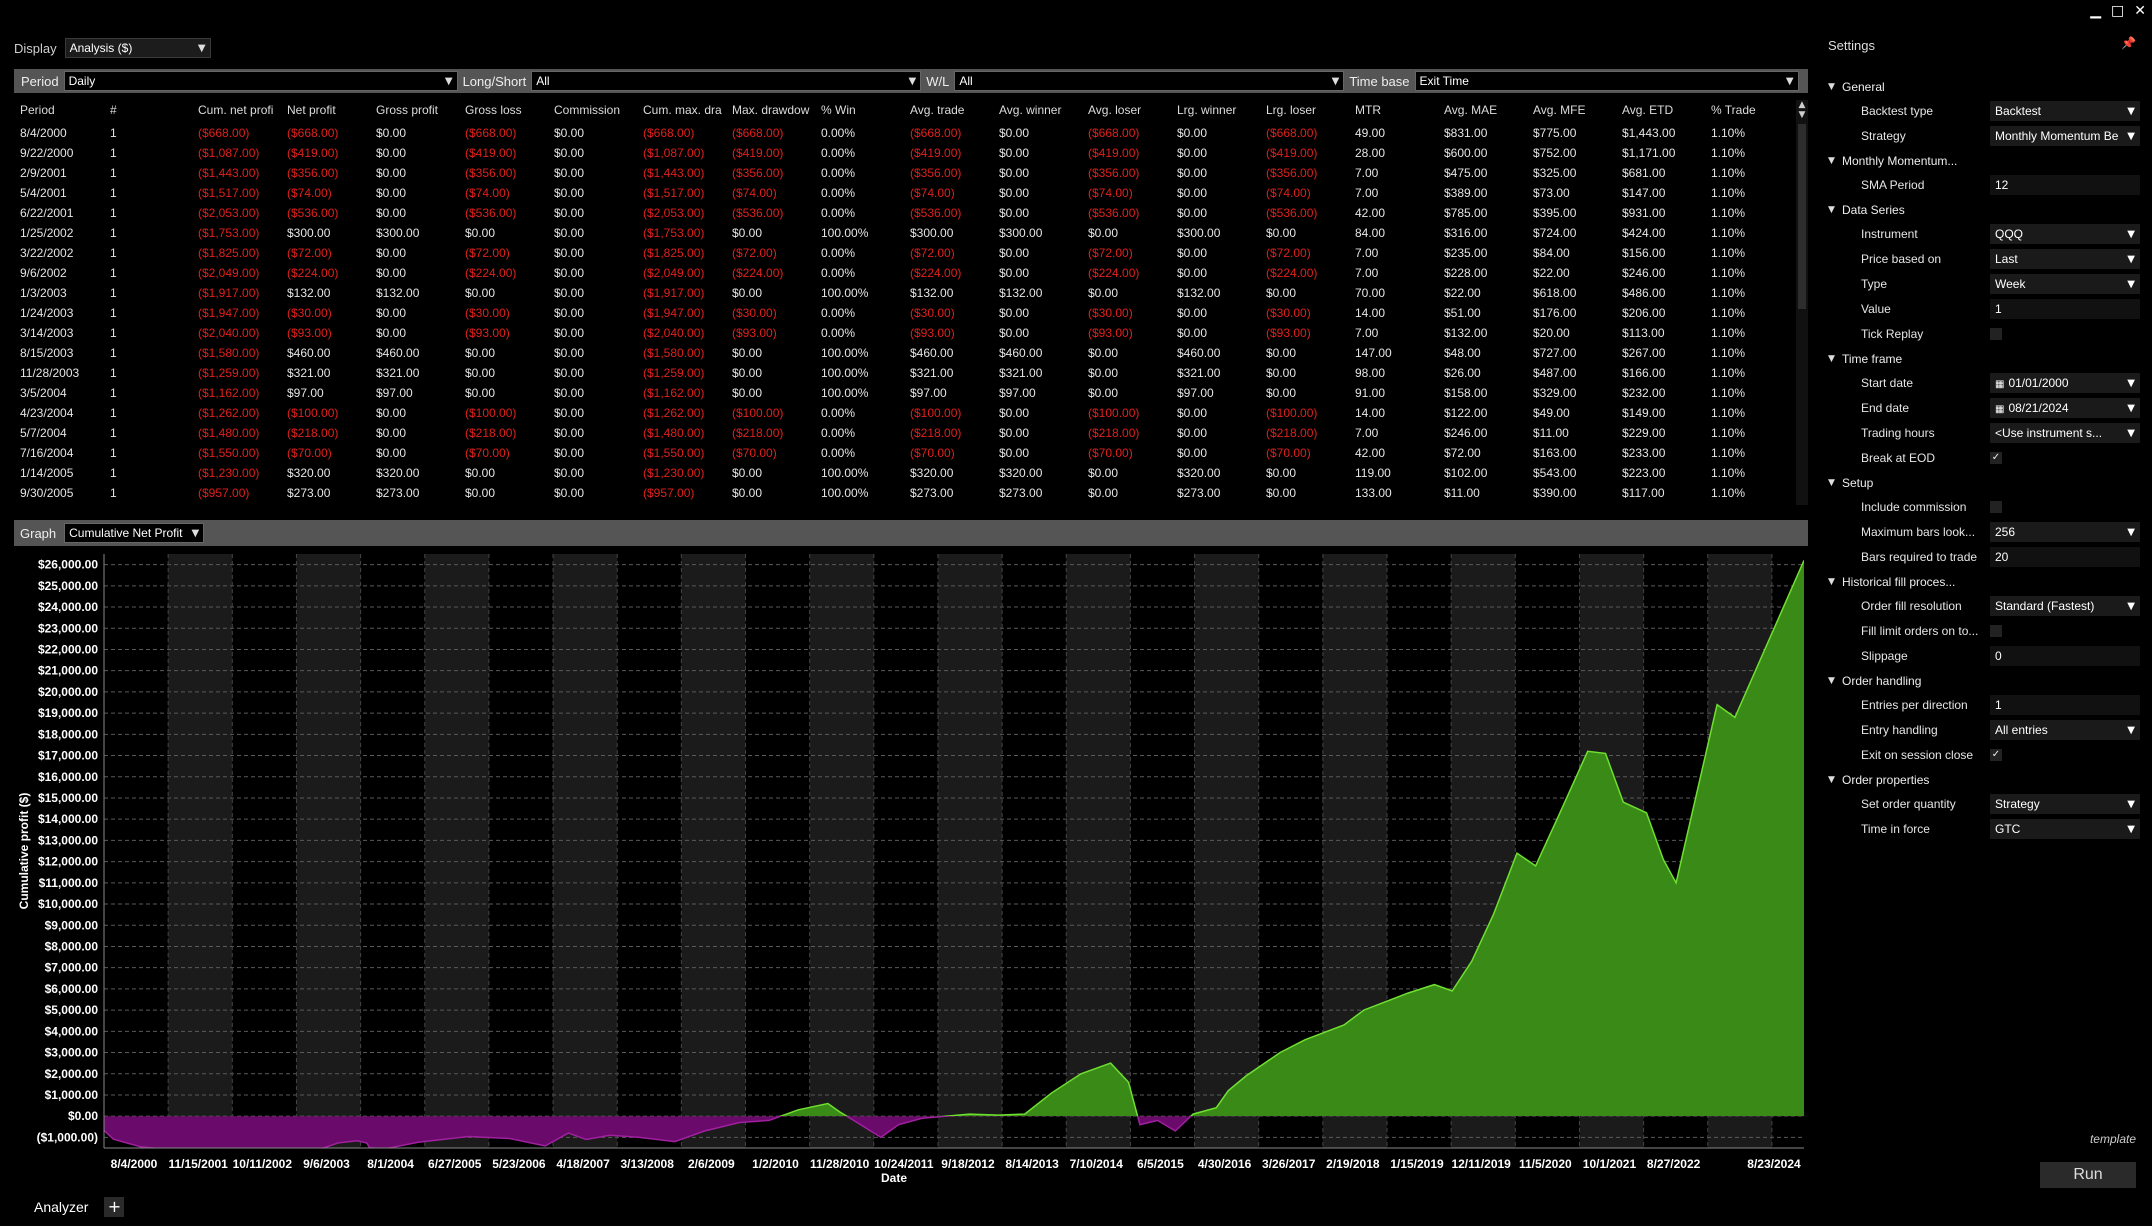 The width and height of the screenshot is (2152, 1226). I want to click on property-name: Break at EOD, so click(1898, 458).